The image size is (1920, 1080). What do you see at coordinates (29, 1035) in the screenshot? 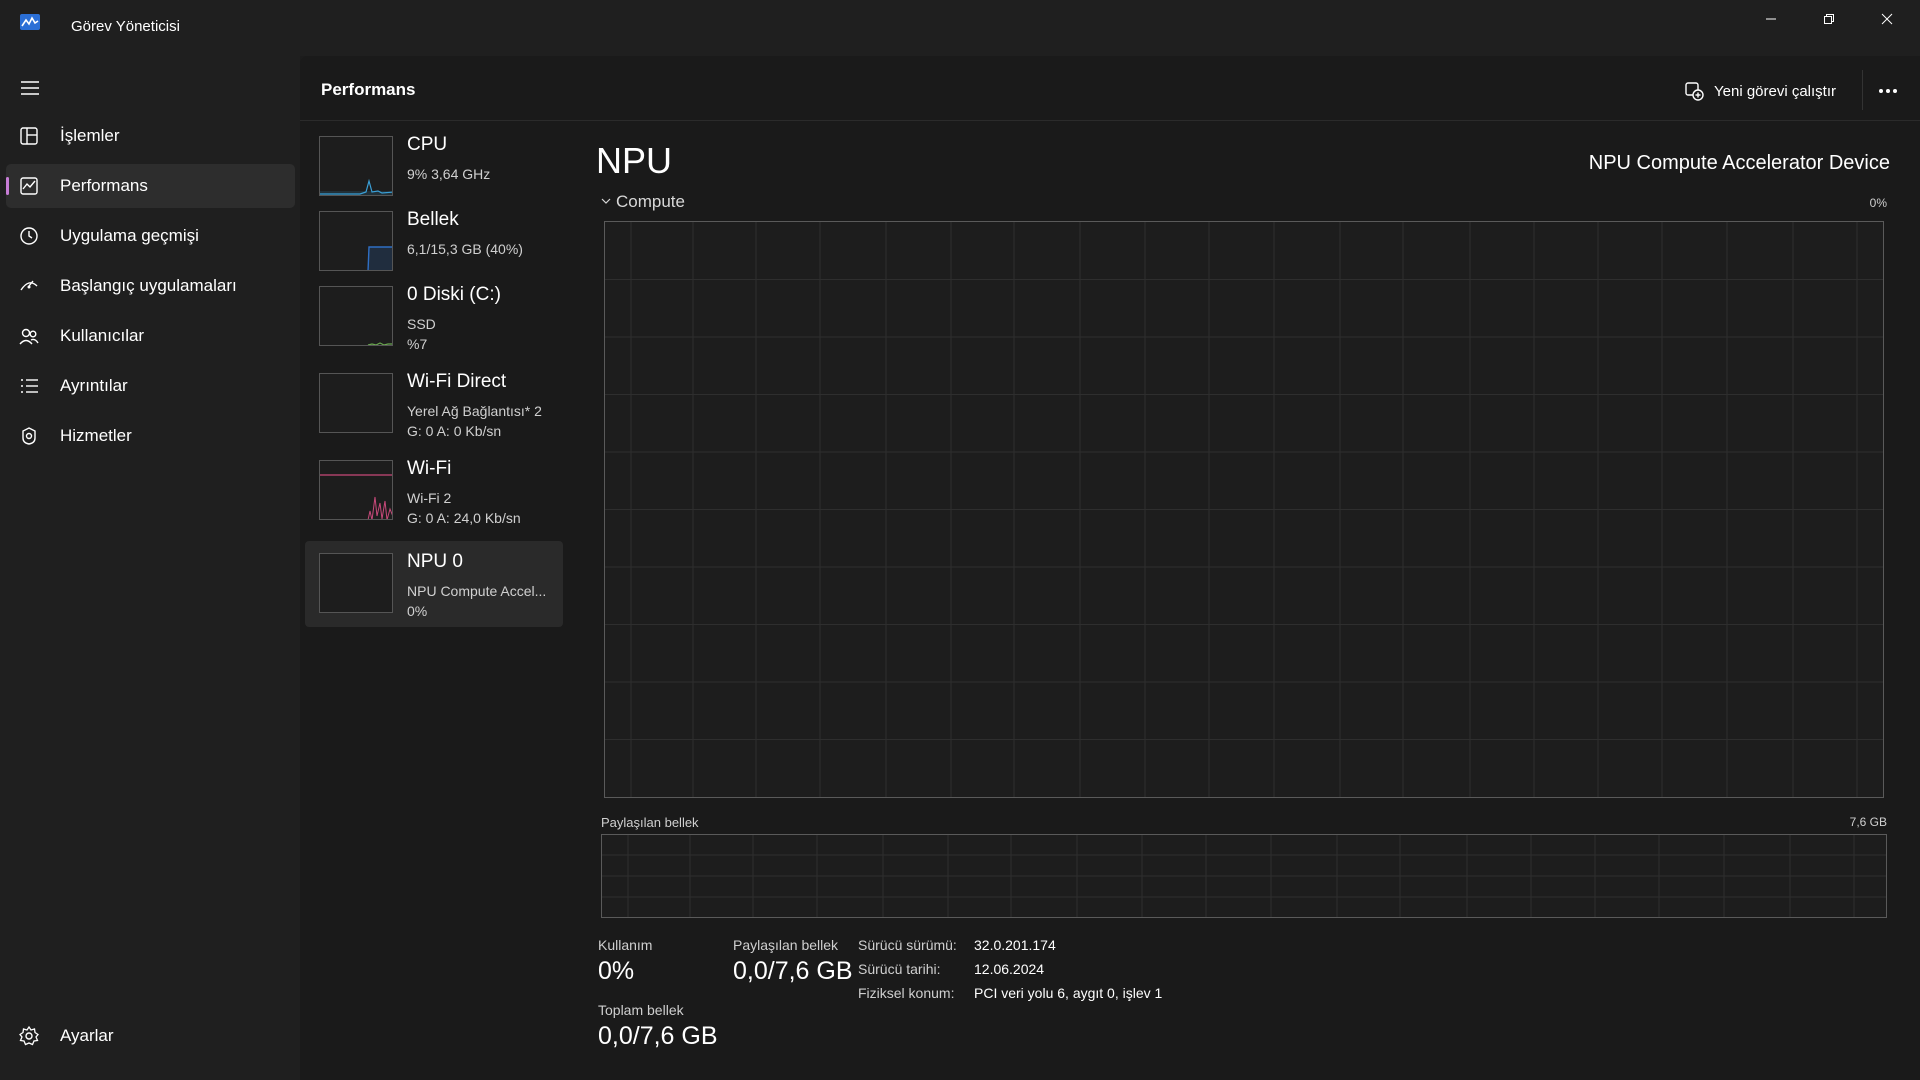
I see `settings-icon` at bounding box center [29, 1035].